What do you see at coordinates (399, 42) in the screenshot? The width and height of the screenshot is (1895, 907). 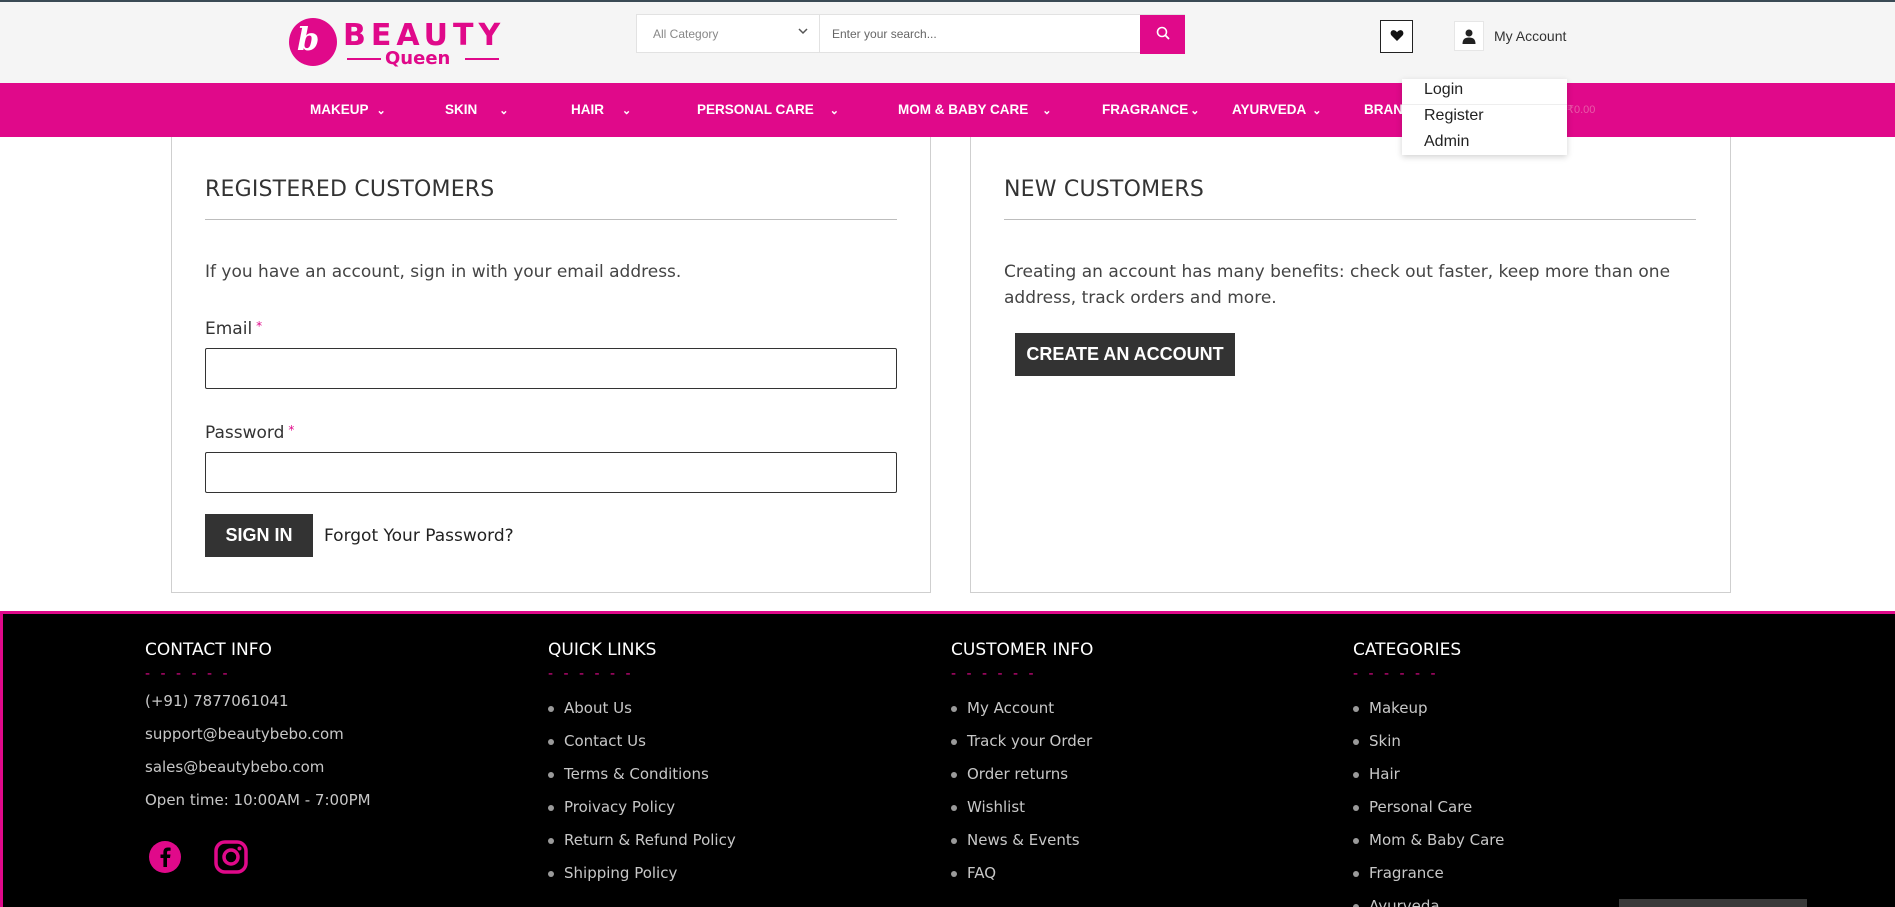 I see `brand-logo: b BEAUTY Queen` at bounding box center [399, 42].